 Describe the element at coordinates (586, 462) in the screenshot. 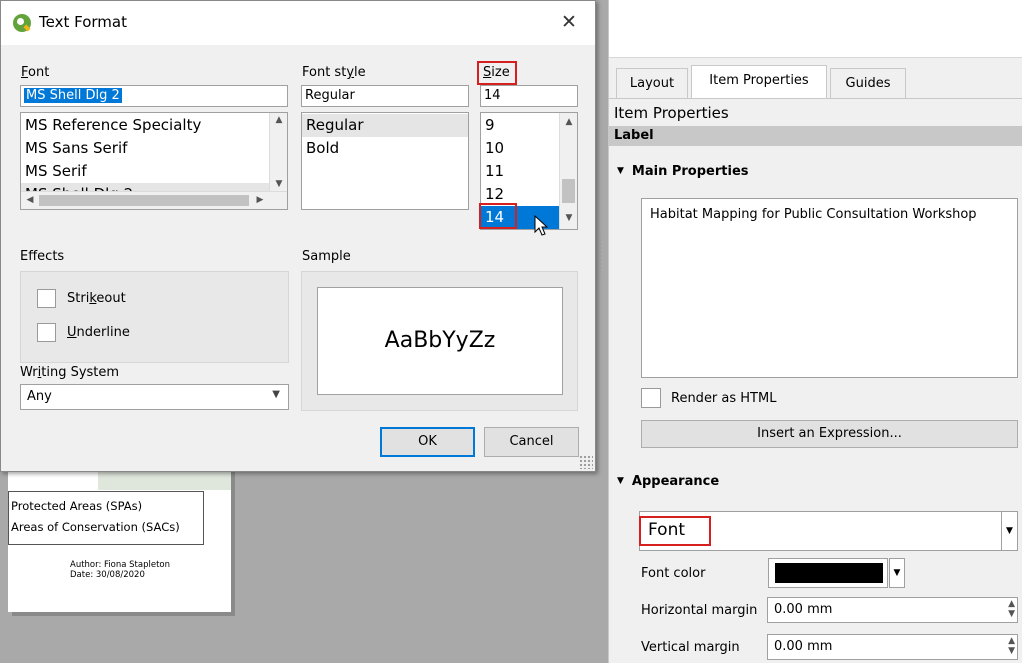

I see `resize-grip-icon` at that location.